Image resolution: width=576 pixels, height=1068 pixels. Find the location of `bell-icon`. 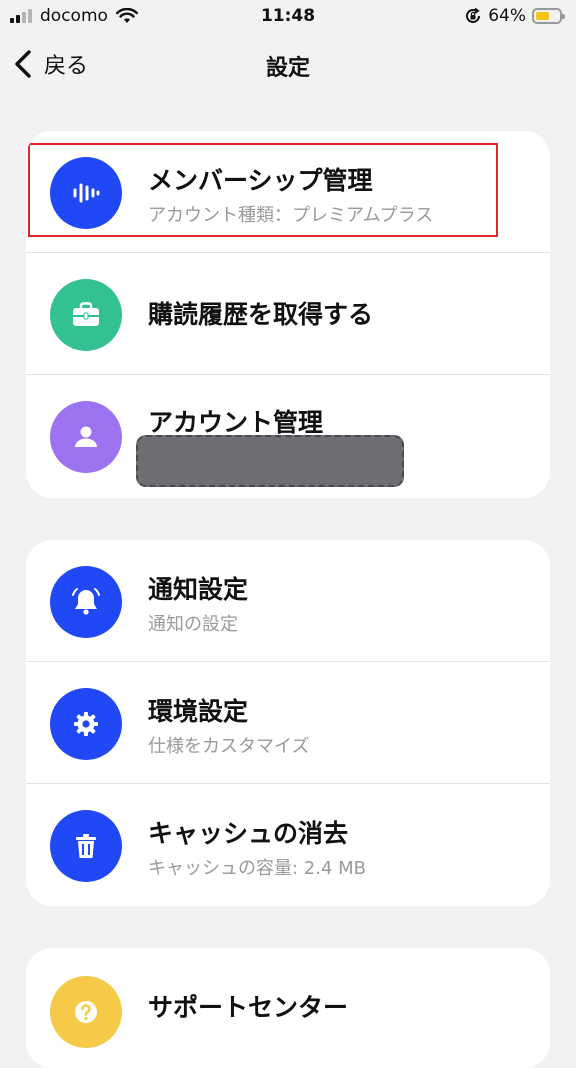

bell-icon is located at coordinates (86, 602).